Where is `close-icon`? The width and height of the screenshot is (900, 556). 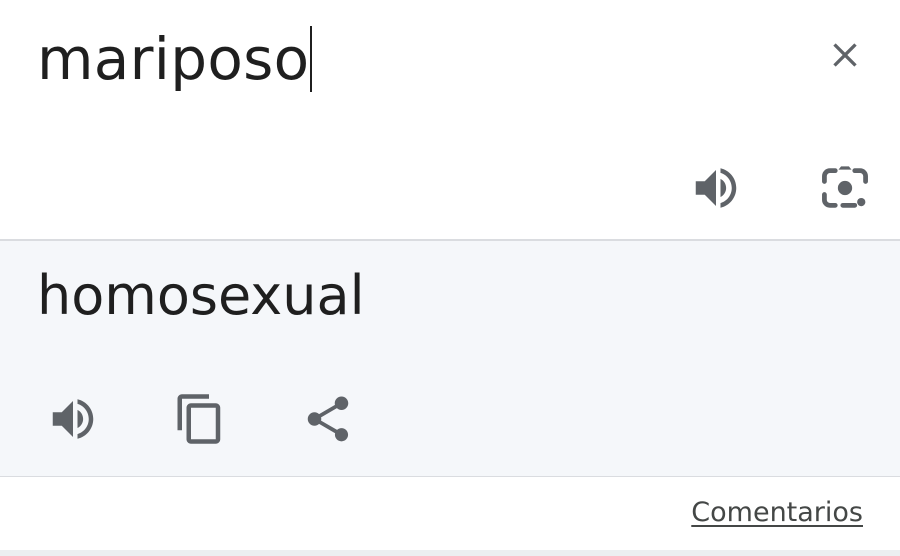
close-icon is located at coordinates (845, 55).